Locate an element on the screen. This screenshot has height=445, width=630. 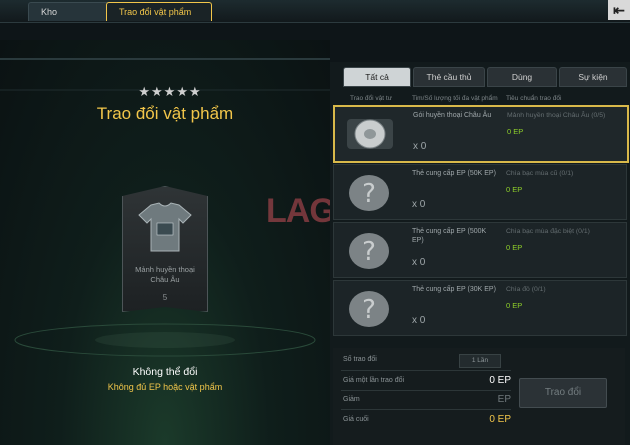
unit-price-value: 0 EP is located at coordinates (500, 380).